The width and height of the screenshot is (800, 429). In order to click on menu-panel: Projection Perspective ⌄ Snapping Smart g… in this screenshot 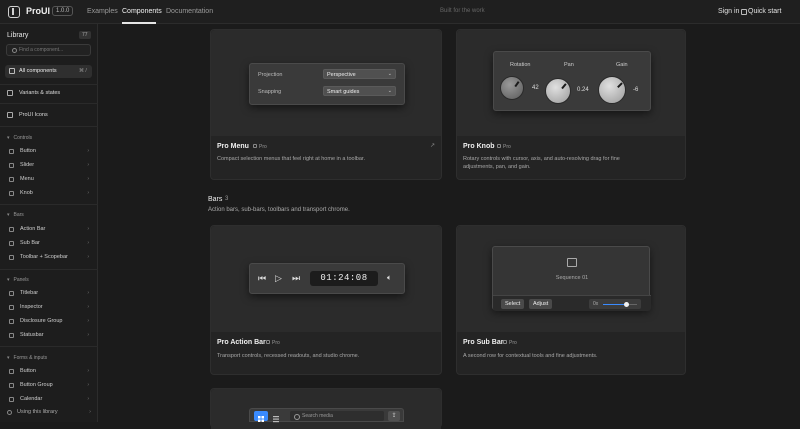, I will do `click(327, 84)`.